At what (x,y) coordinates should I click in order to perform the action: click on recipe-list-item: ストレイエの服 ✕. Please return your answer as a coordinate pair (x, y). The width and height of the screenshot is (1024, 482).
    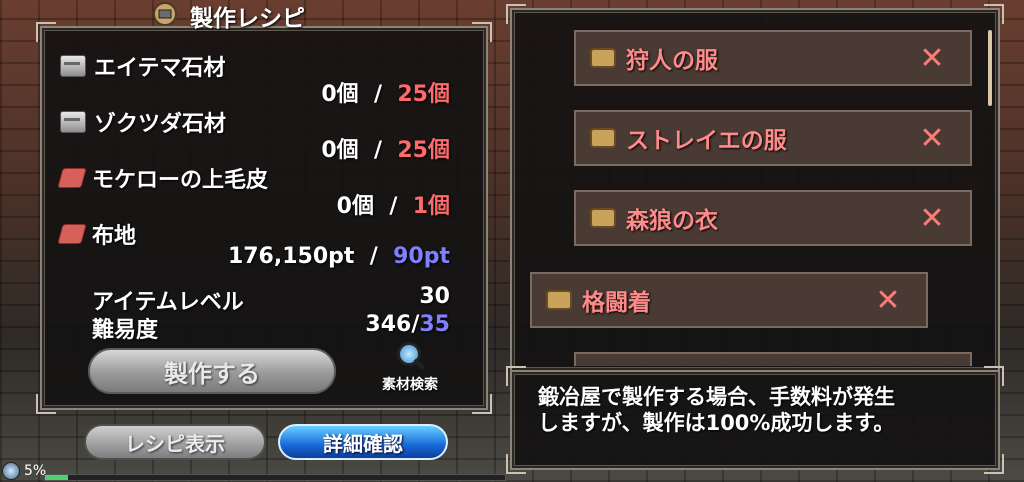
    Looking at the image, I should click on (773, 138).